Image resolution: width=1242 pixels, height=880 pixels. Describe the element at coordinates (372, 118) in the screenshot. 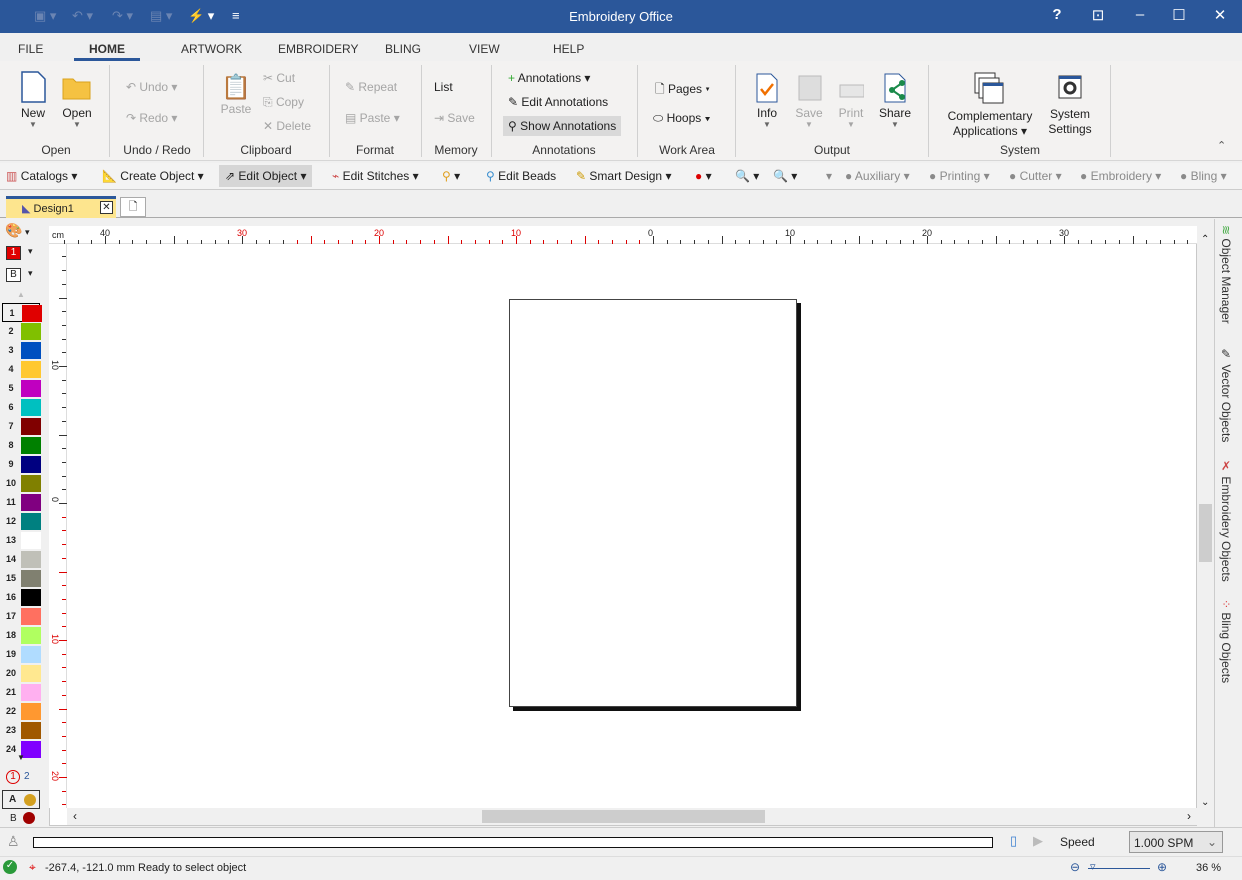

I see `format-paste-button: ▤ Paste ▾` at that location.